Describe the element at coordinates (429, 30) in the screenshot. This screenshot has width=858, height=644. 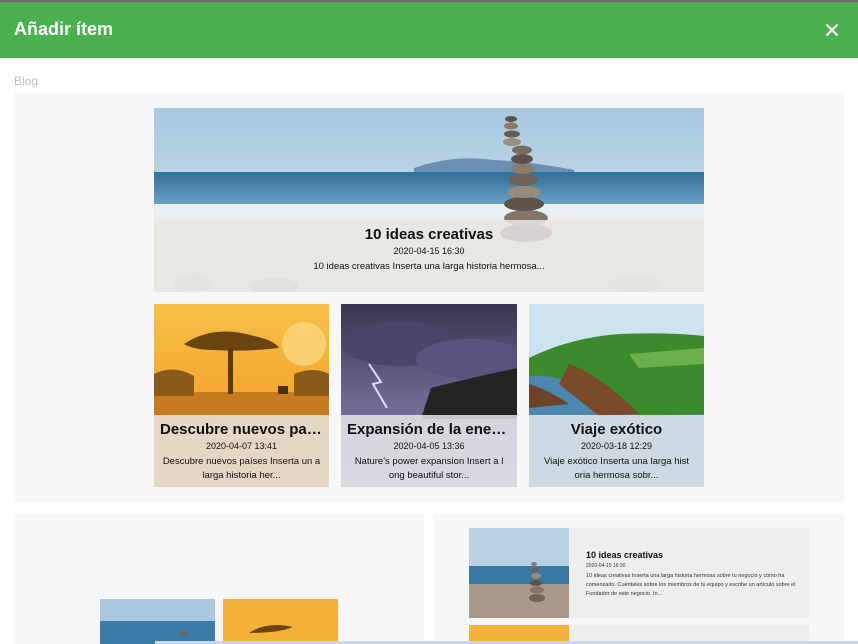
I see `dialog-header: Añadir ítem` at that location.